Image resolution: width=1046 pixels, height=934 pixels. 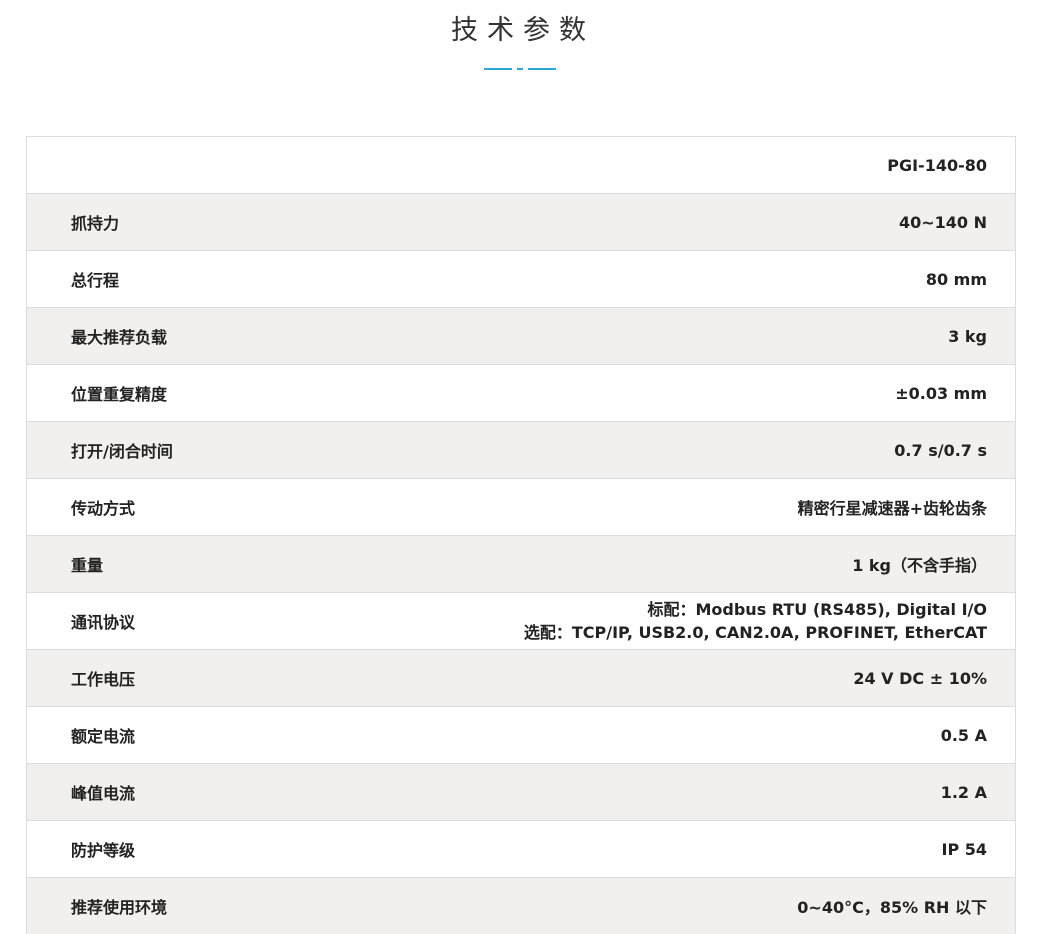 I want to click on table-row: 最大推荐负载 3 kg, so click(x=521, y=336).